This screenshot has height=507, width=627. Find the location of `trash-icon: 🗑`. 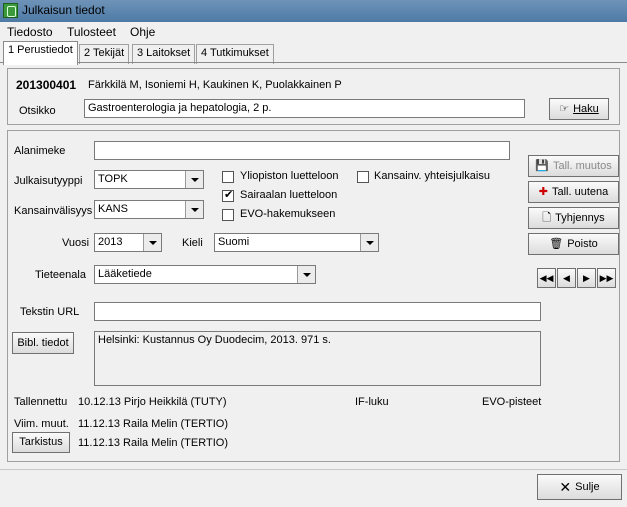

trash-icon: 🗑 is located at coordinates (556, 244).